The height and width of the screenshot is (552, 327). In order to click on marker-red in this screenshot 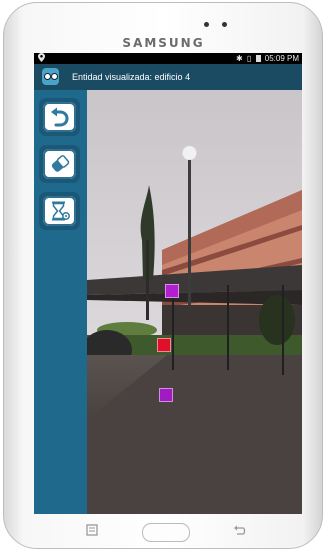, I will do `click(164, 345)`.